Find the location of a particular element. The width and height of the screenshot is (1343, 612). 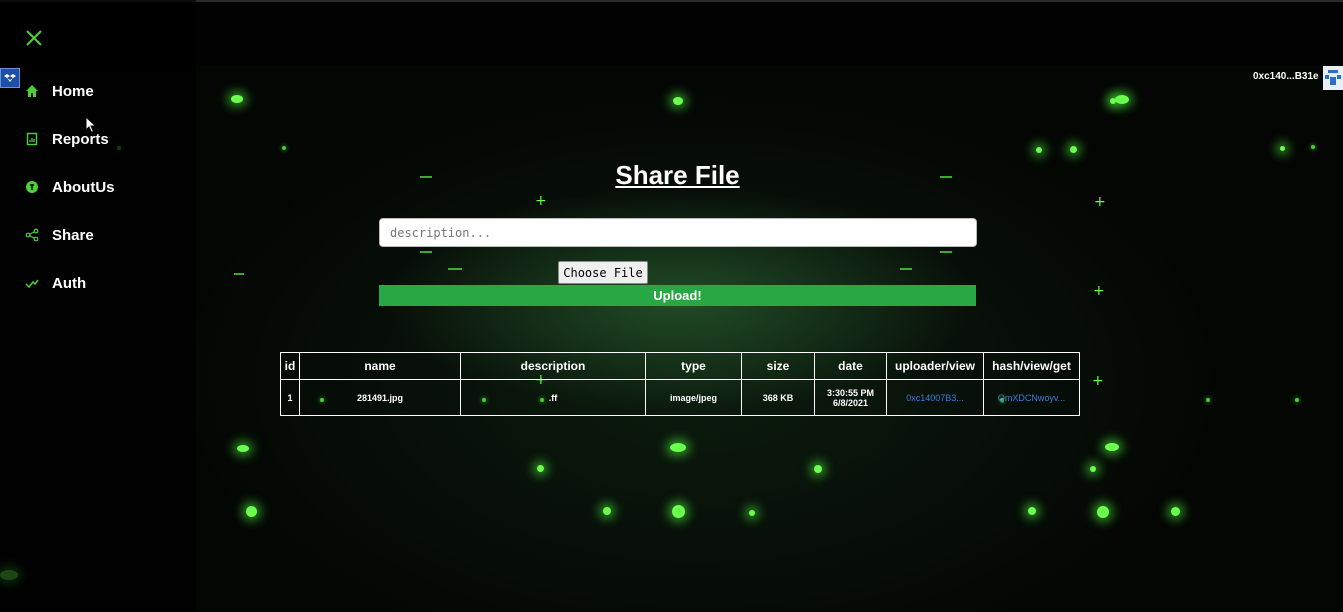

page-title: Share File is located at coordinates (677, 175).